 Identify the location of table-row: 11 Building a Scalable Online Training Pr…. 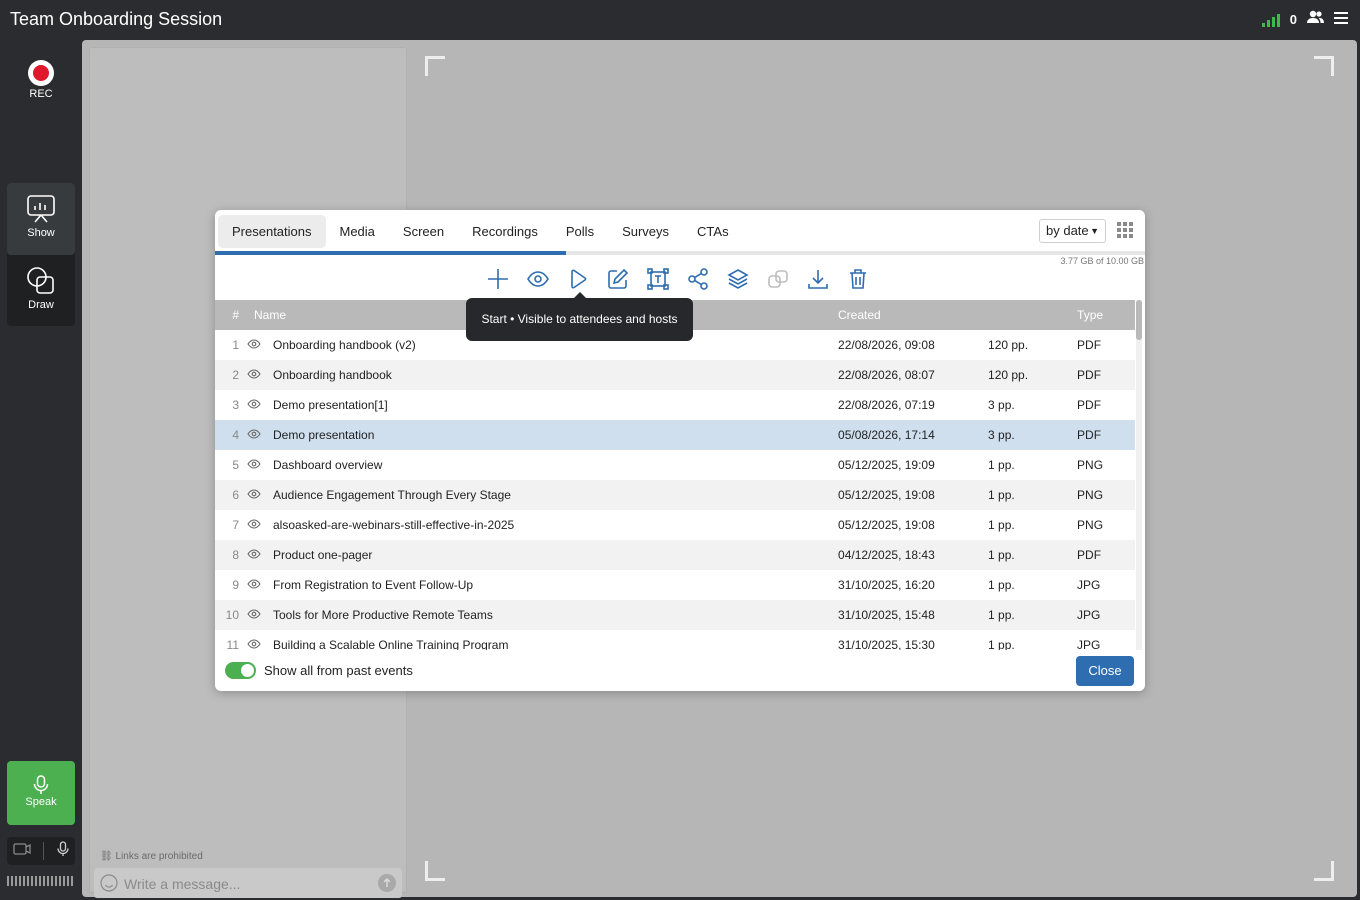
(675, 640).